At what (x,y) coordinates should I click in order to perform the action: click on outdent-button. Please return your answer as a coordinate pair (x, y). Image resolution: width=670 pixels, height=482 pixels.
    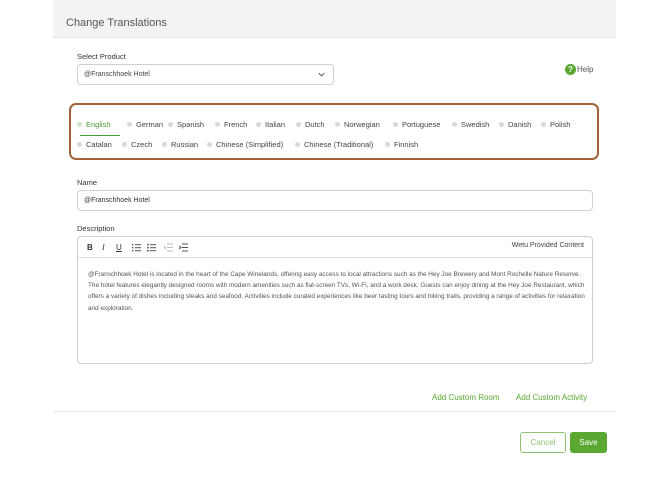
    Looking at the image, I should click on (168, 247).